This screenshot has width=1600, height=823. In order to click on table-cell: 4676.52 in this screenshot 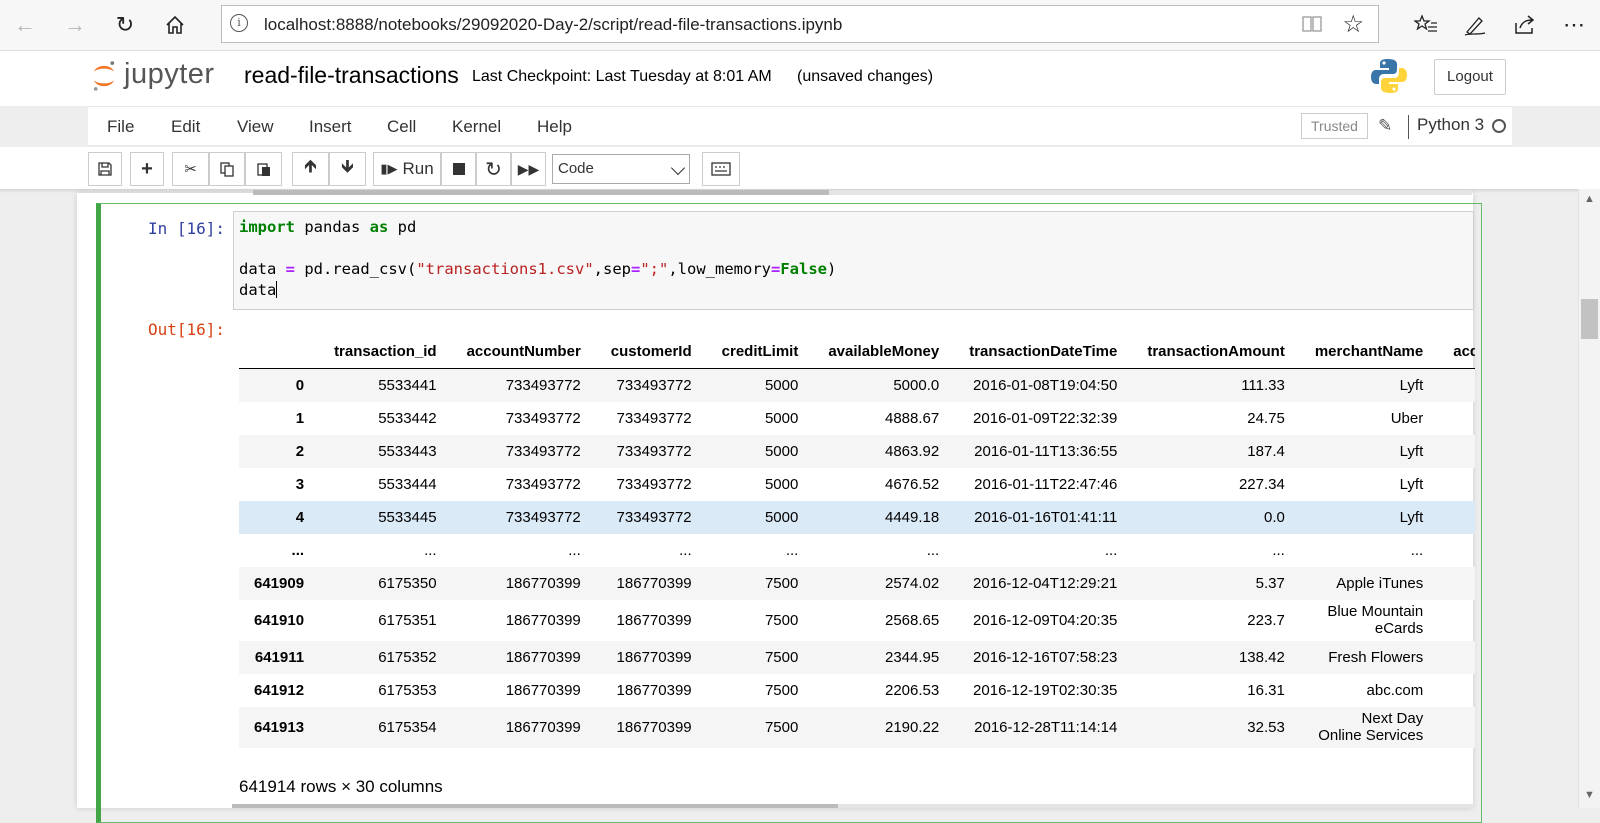, I will do `click(912, 484)`.